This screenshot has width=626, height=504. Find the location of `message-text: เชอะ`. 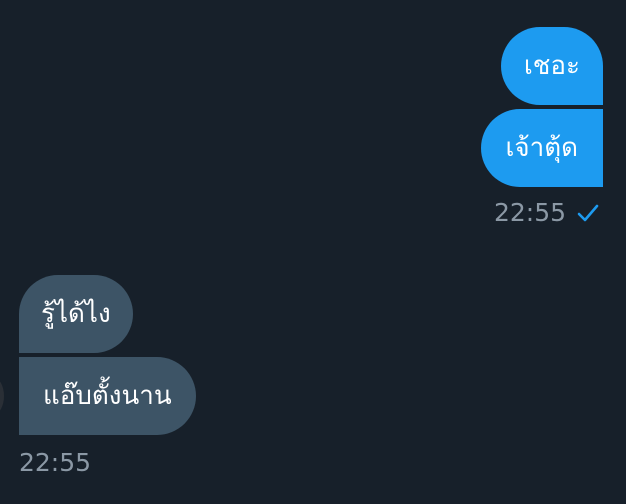

message-text: เชอะ is located at coordinates (551, 66).